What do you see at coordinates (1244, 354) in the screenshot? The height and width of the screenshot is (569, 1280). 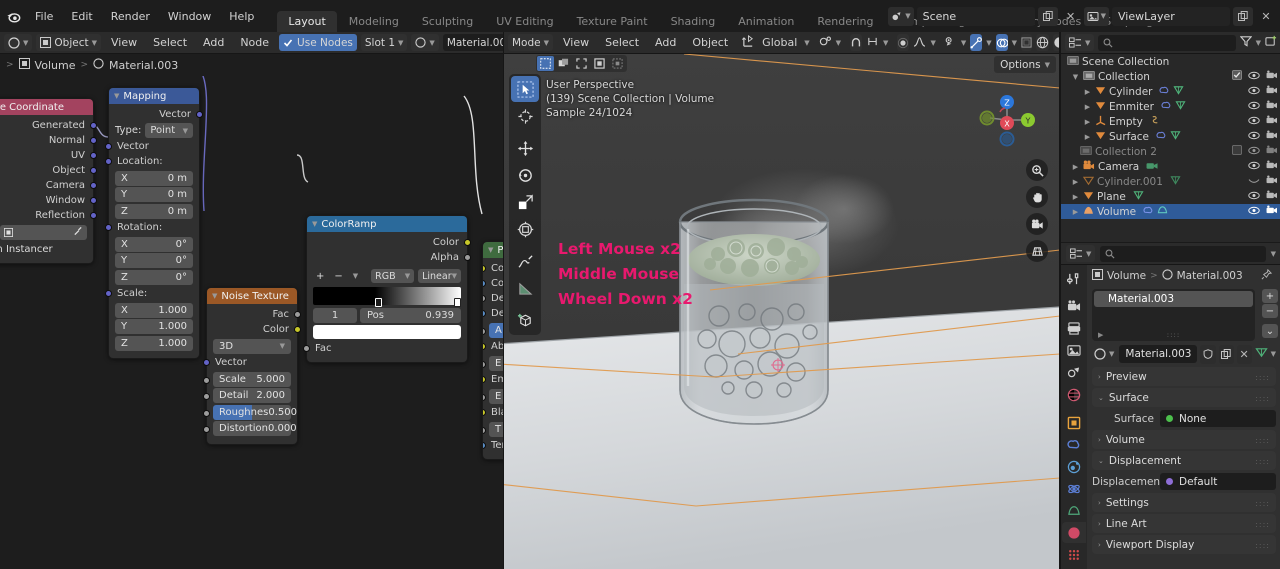 I see `unlink-material-icon: ✕` at bounding box center [1244, 354].